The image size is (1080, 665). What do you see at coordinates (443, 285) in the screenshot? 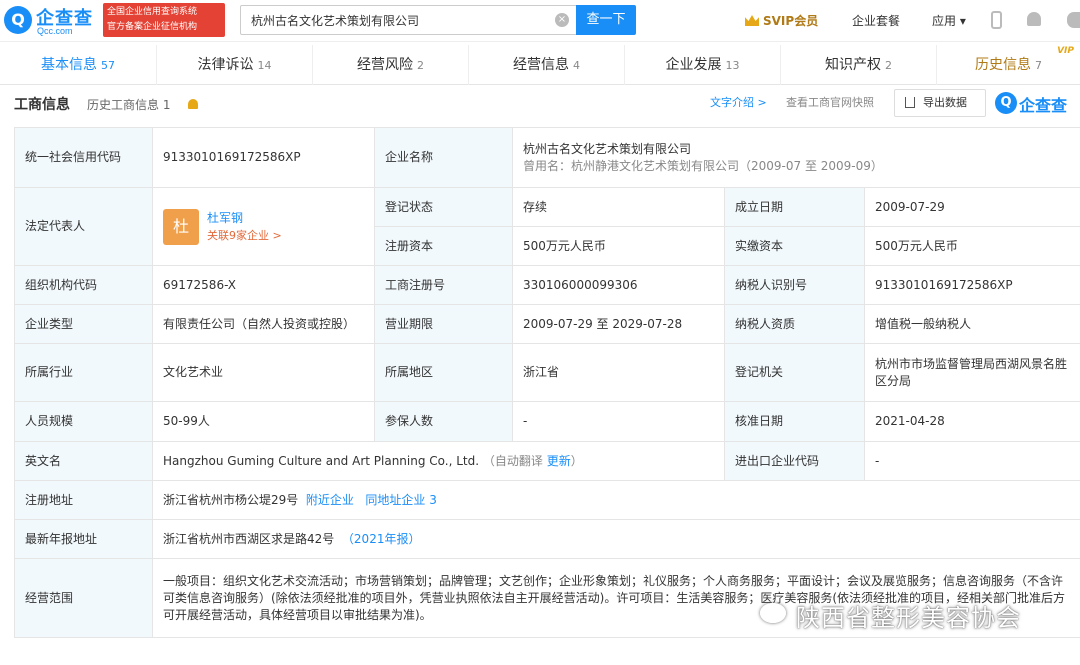
I see `label-reg-number: 工商注册号` at bounding box center [443, 285].